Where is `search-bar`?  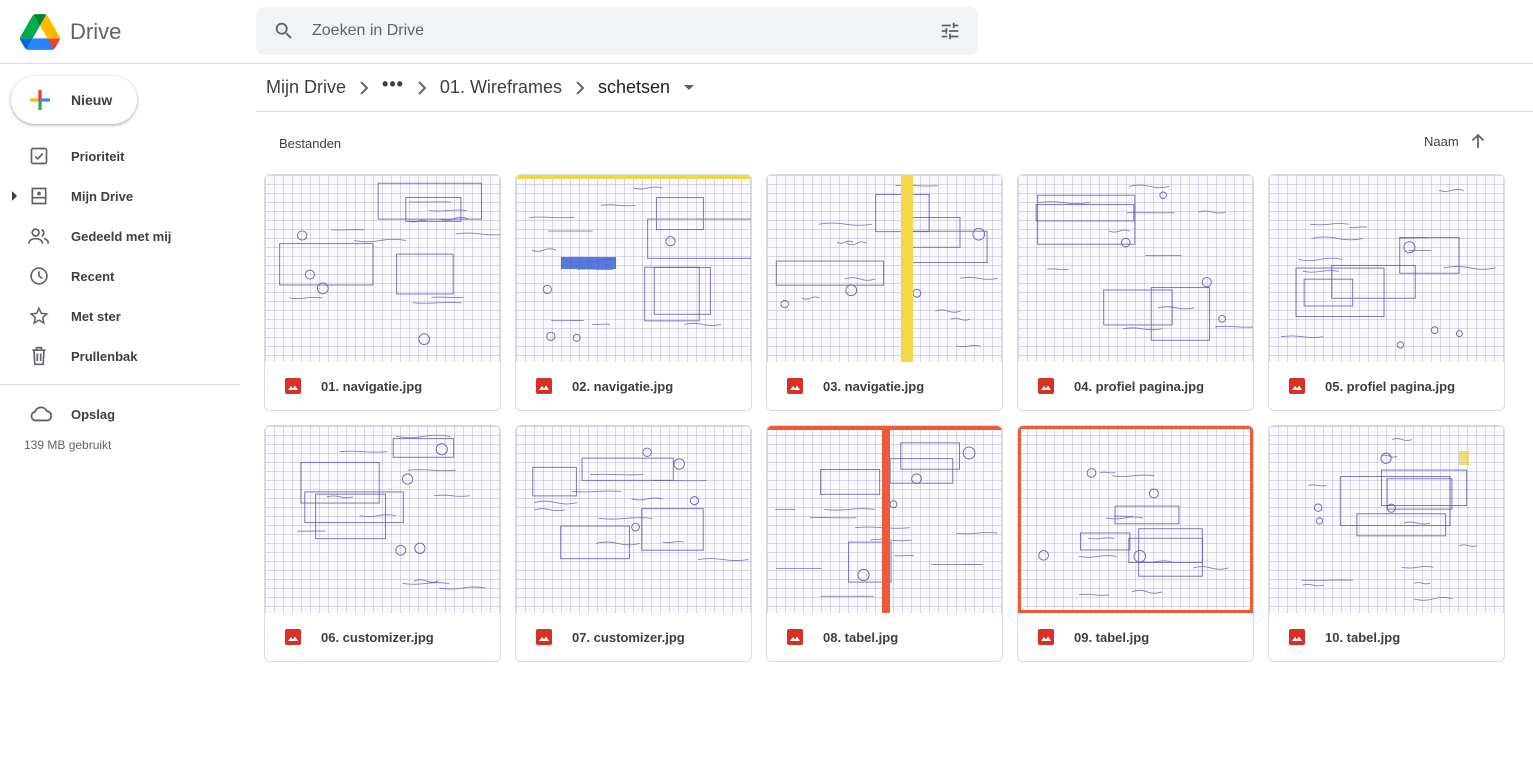
search-bar is located at coordinates (617, 31).